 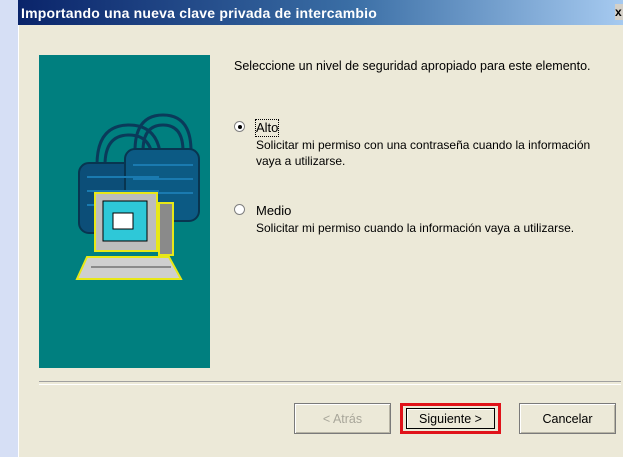 What do you see at coordinates (137, 196) in the screenshot?
I see `padlock-computer-icon` at bounding box center [137, 196].